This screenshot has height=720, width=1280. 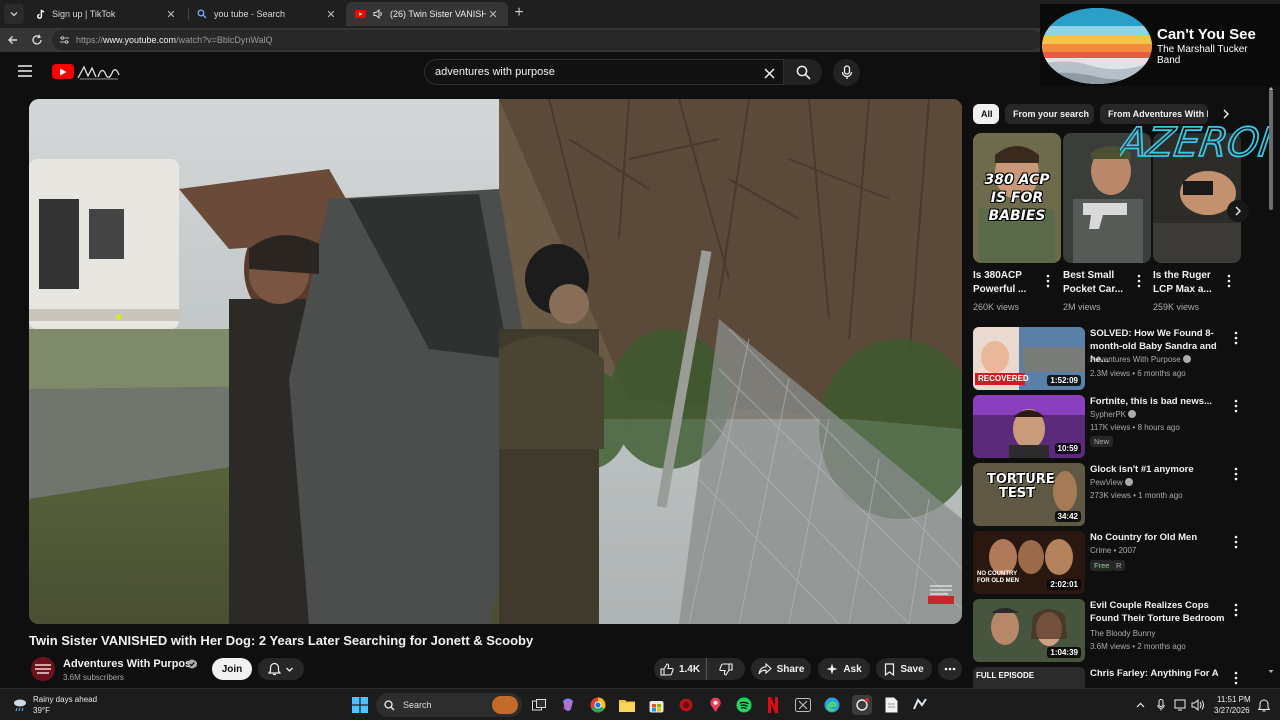 I want to click on video-thumbnail: TORTURE TEST 34:42, so click(x=1029, y=494).